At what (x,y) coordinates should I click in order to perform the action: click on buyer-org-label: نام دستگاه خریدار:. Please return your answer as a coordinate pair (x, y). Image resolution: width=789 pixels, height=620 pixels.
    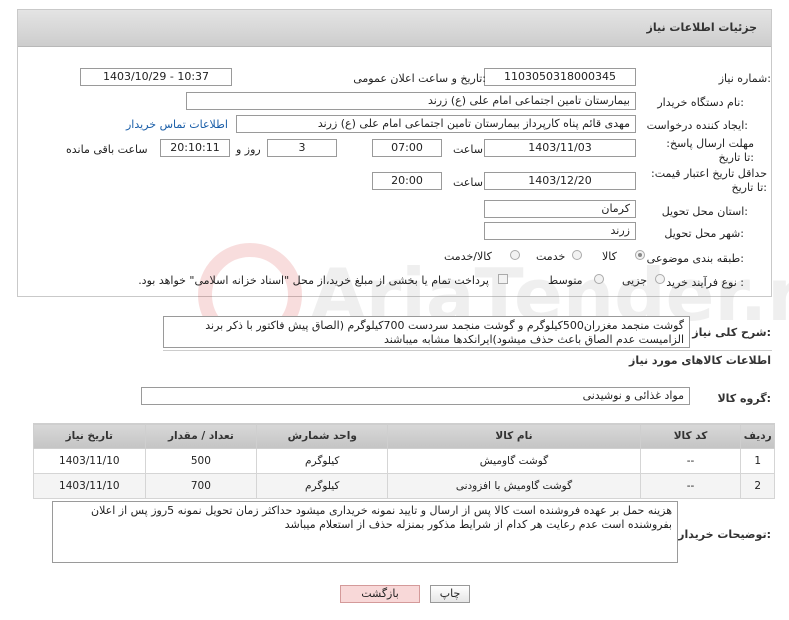
    Looking at the image, I should click on (700, 102).